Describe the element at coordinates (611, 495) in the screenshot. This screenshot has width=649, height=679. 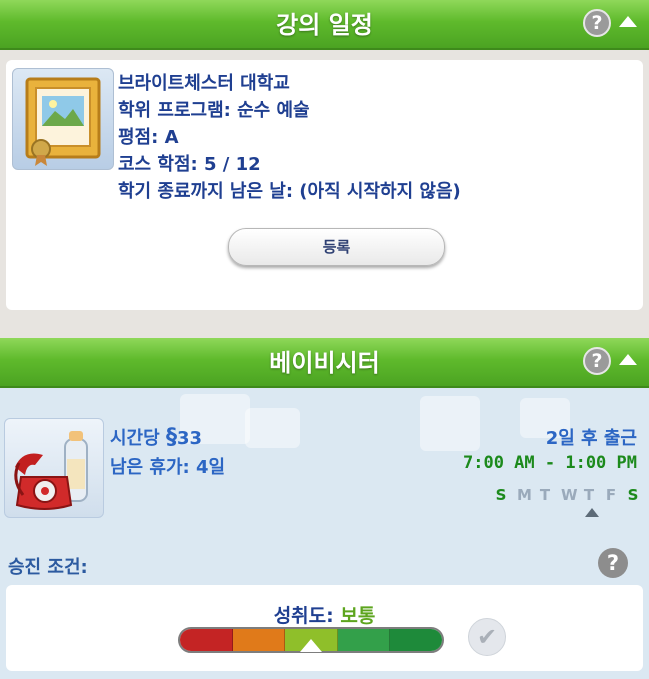
I see `day-friday: F` at that location.